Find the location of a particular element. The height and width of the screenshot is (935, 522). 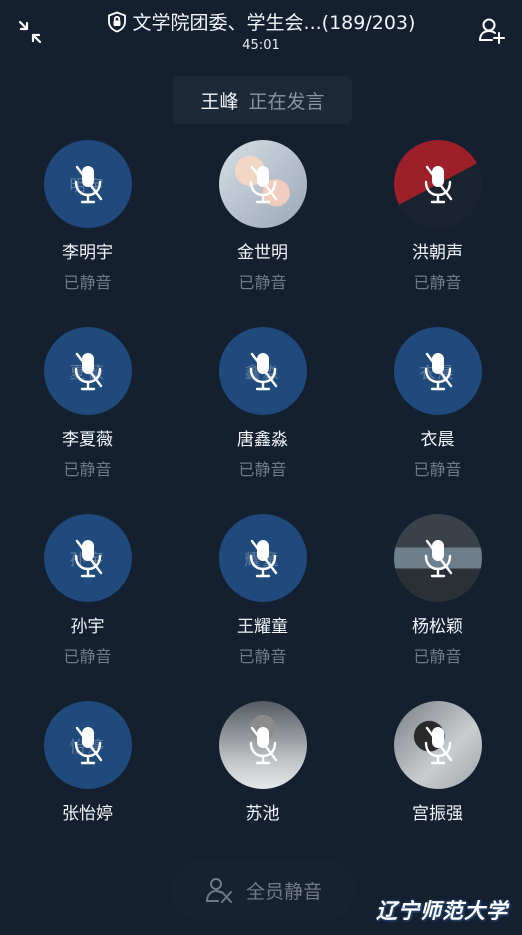

meeting-header: 文学院团委、学生会...(189/203) 45:01 is located at coordinates (261, 30).